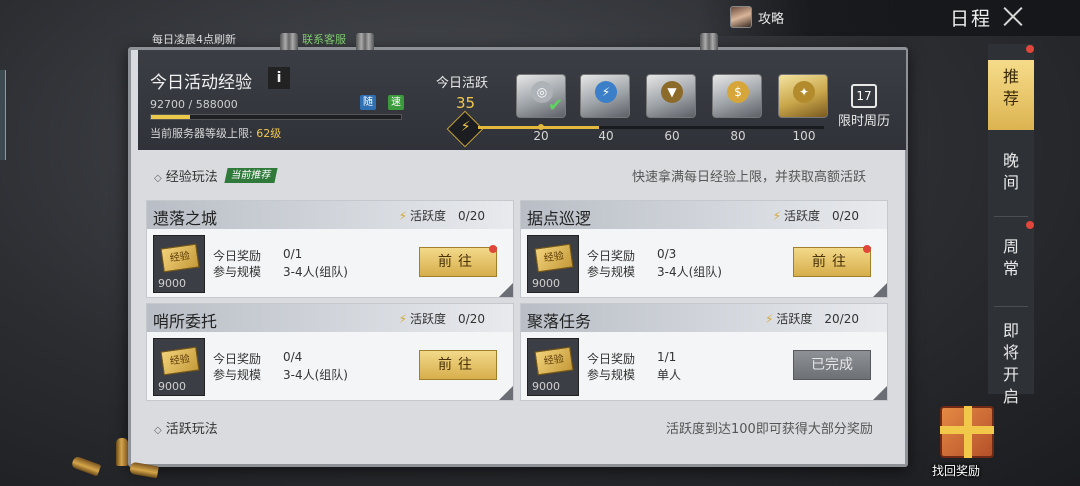 This screenshot has height=486, width=1080. Describe the element at coordinates (396, 102) in the screenshot. I see `boost-badge-speed: 速` at that location.